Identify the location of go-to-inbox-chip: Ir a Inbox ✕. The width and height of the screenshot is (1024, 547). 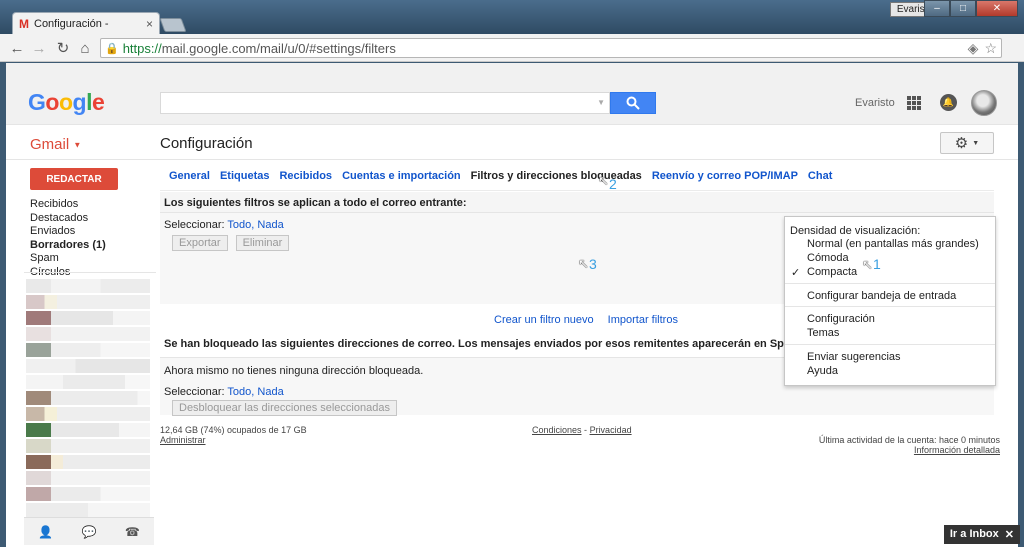
(981, 534).